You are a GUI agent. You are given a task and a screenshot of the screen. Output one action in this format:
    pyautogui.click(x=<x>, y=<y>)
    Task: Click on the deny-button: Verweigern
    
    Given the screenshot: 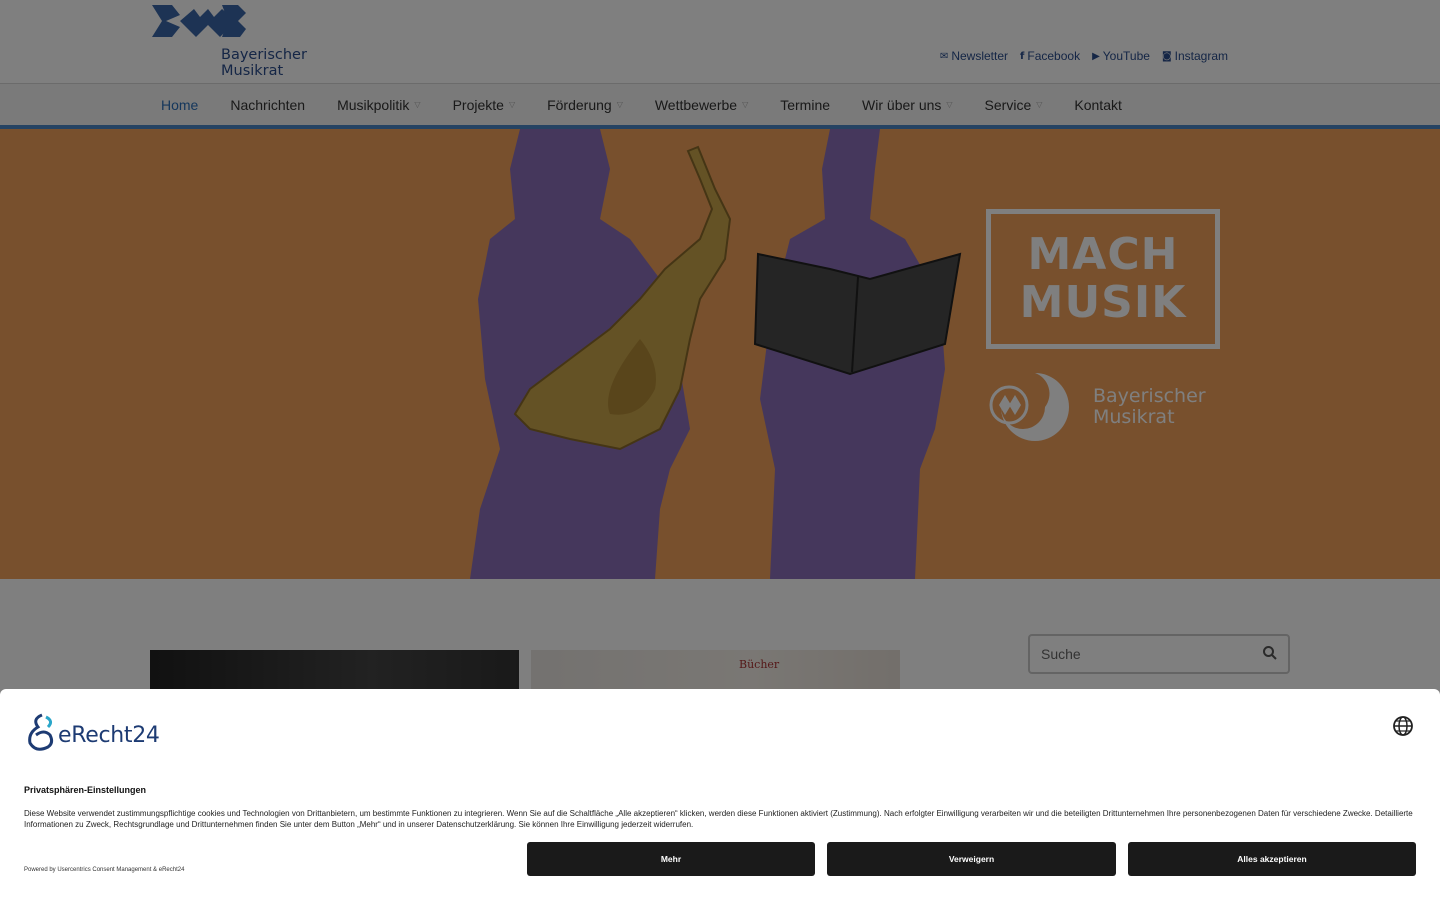 What is the action you would take?
    pyautogui.click(x=971, y=859)
    